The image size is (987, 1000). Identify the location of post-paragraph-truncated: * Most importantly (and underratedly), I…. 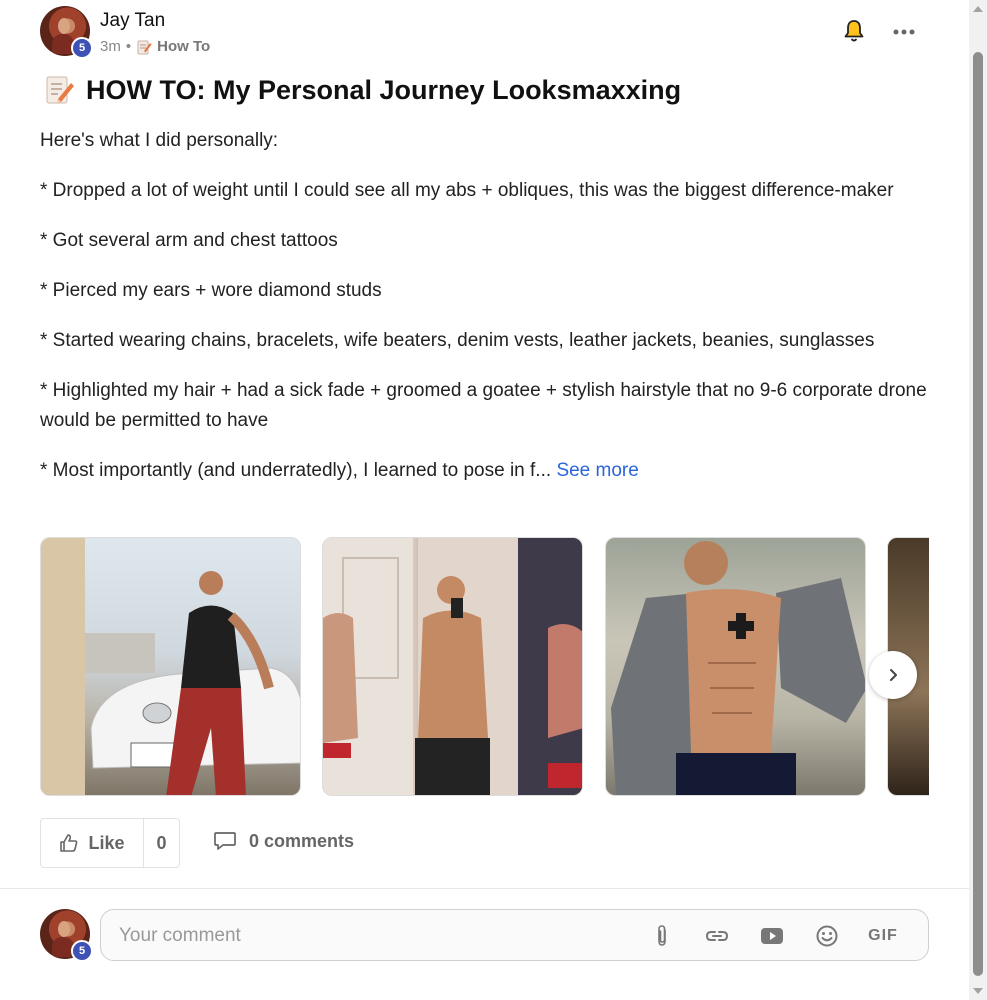
(485, 471).